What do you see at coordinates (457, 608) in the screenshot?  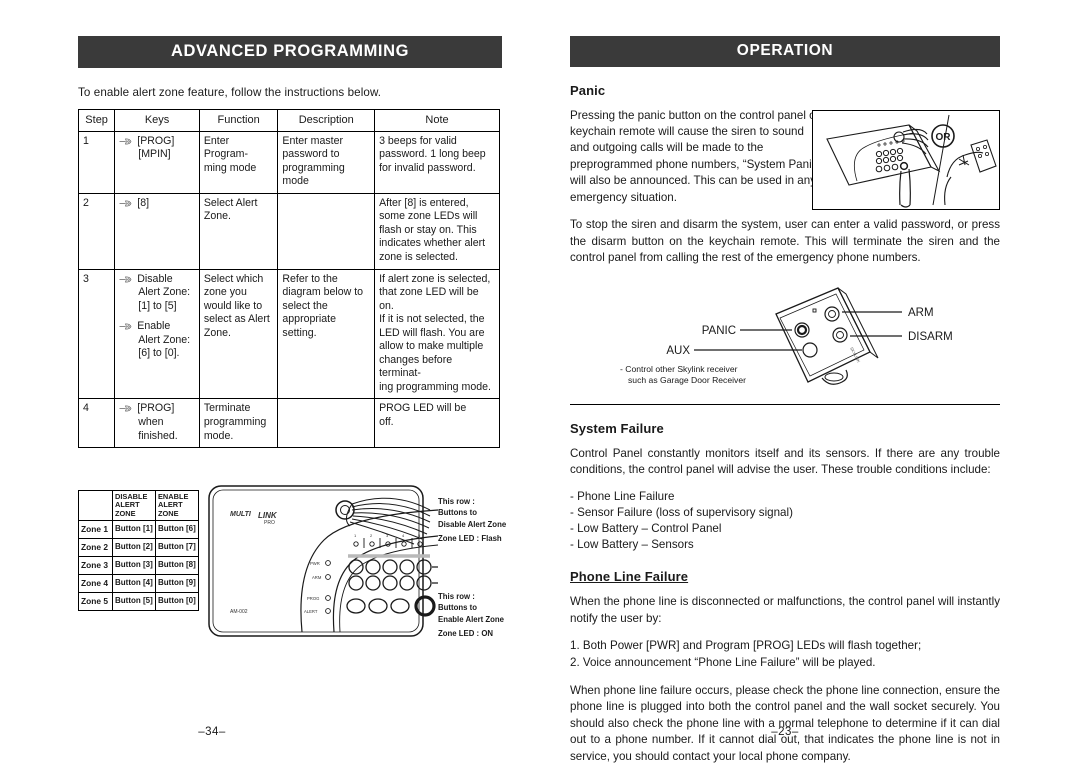 I see `callout-enable-line2: Buttons to` at bounding box center [457, 608].